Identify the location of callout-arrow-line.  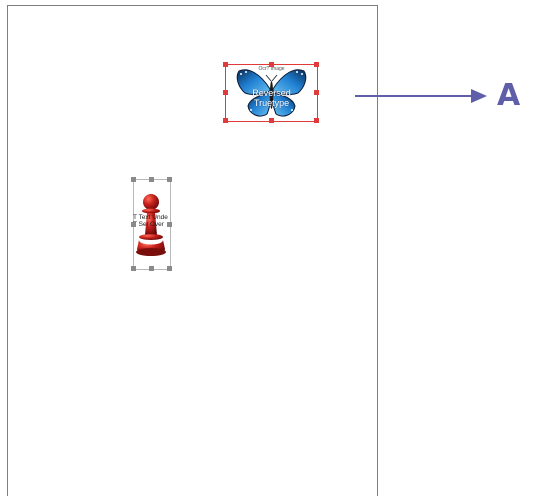
(415, 96).